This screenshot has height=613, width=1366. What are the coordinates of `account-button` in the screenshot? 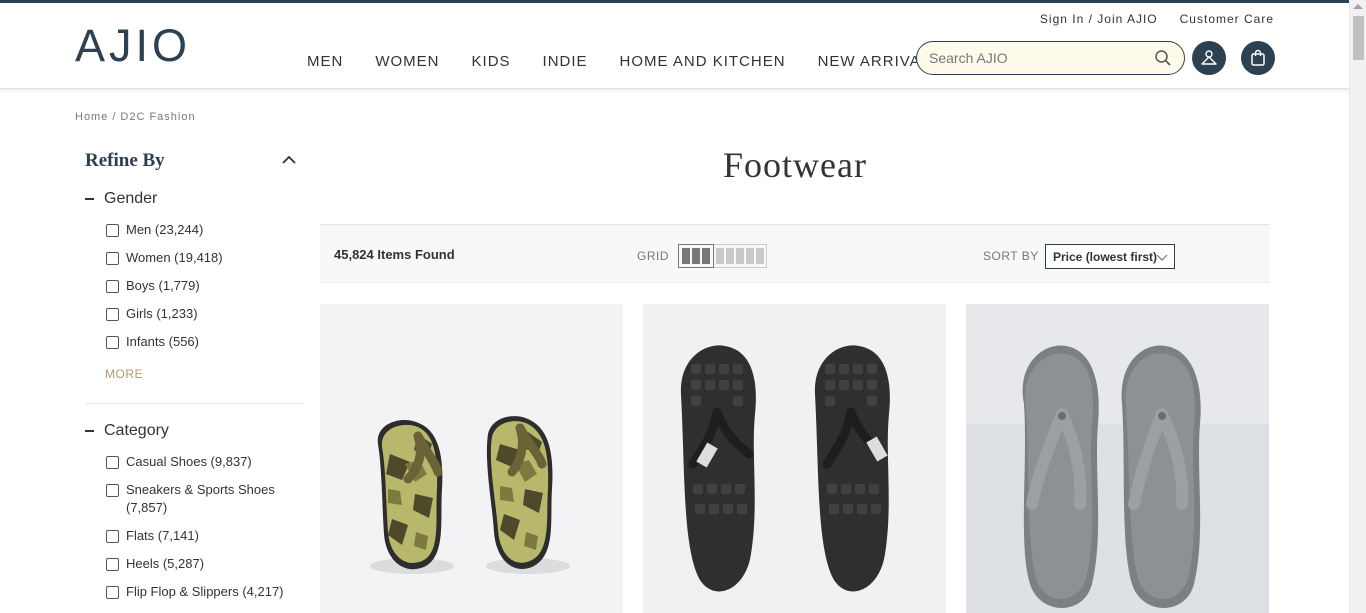 It's located at (1209, 58).